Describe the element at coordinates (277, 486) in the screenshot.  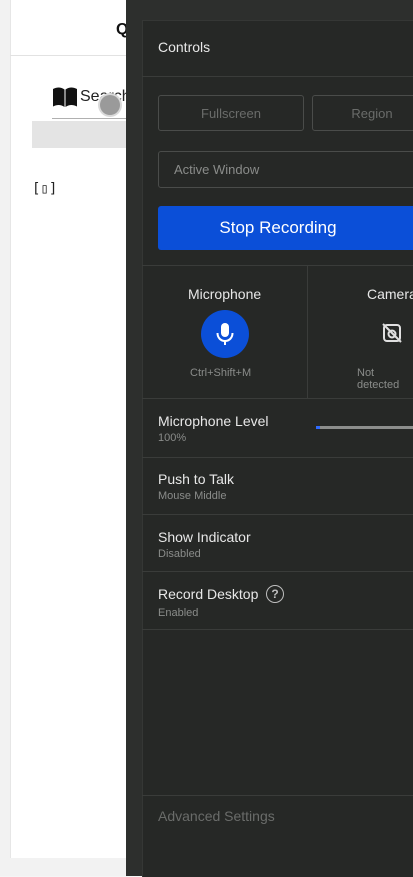
I see `push-to-talk-setting: Push to Talk Mouse Middle` at that location.